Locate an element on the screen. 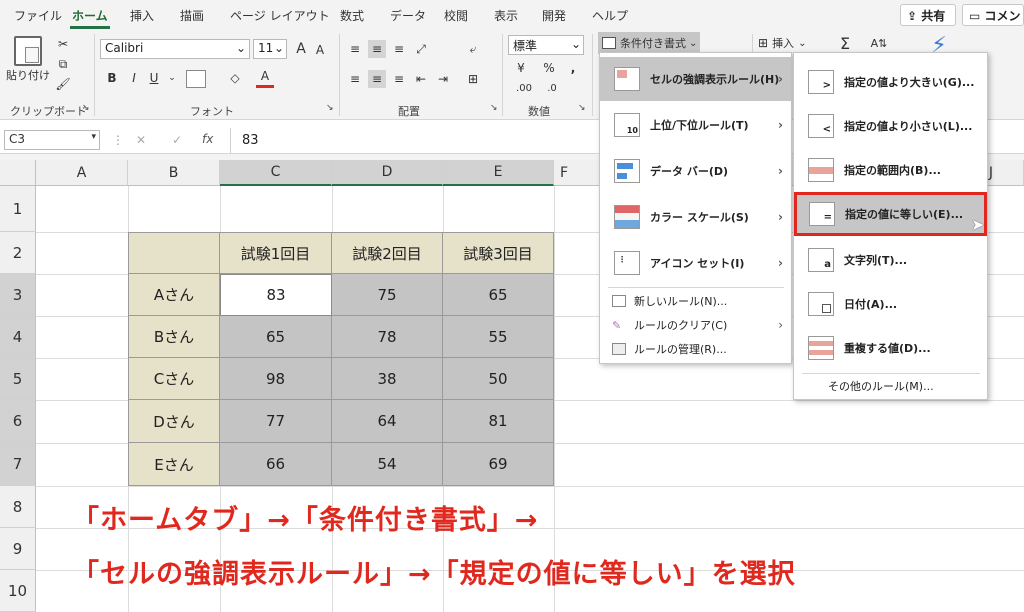 This screenshot has height=612, width=1024. alignment-launcher-icon: ↘ is located at coordinates (494, 108).